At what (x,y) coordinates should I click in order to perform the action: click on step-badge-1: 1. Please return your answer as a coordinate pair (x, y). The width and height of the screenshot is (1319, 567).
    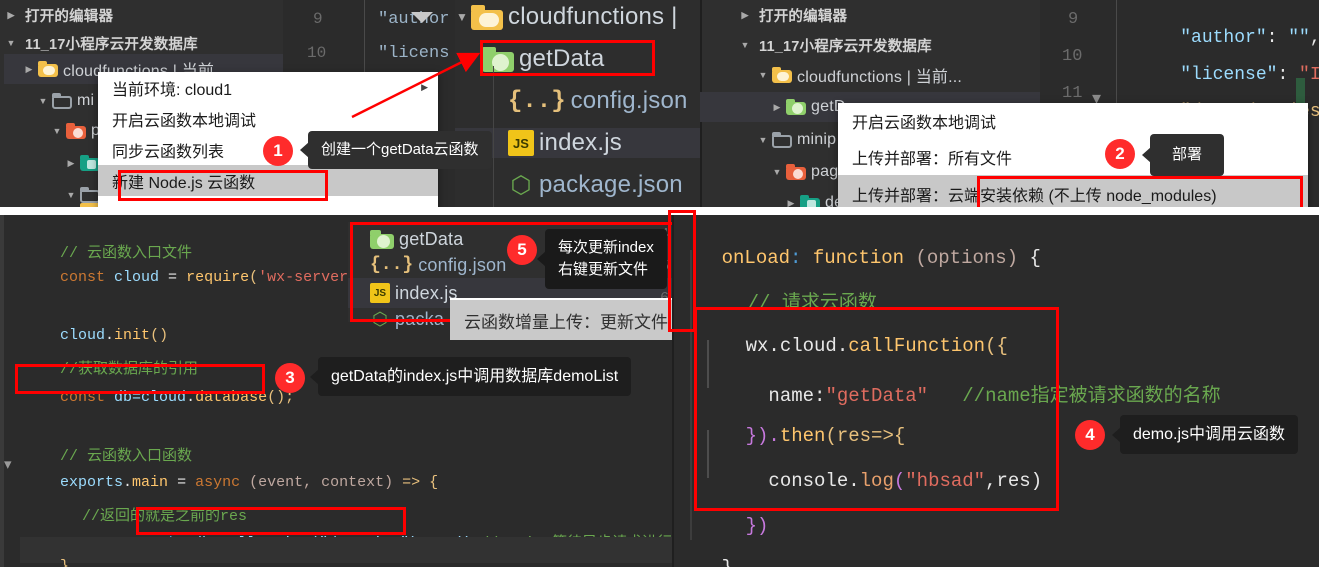
    Looking at the image, I should click on (278, 151).